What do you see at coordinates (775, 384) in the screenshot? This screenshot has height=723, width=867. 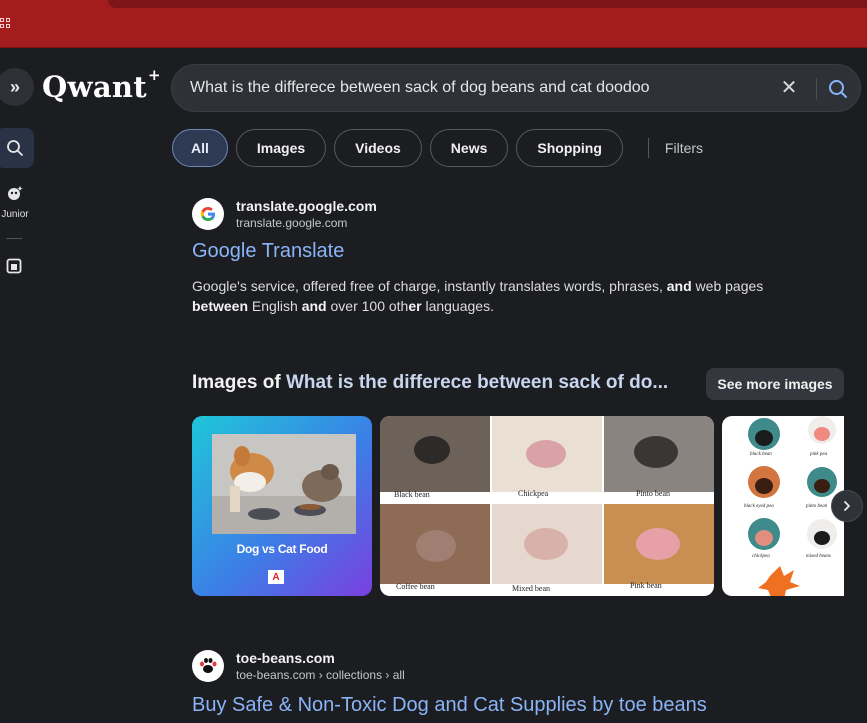 I see `see-more-images-button: See more images` at bounding box center [775, 384].